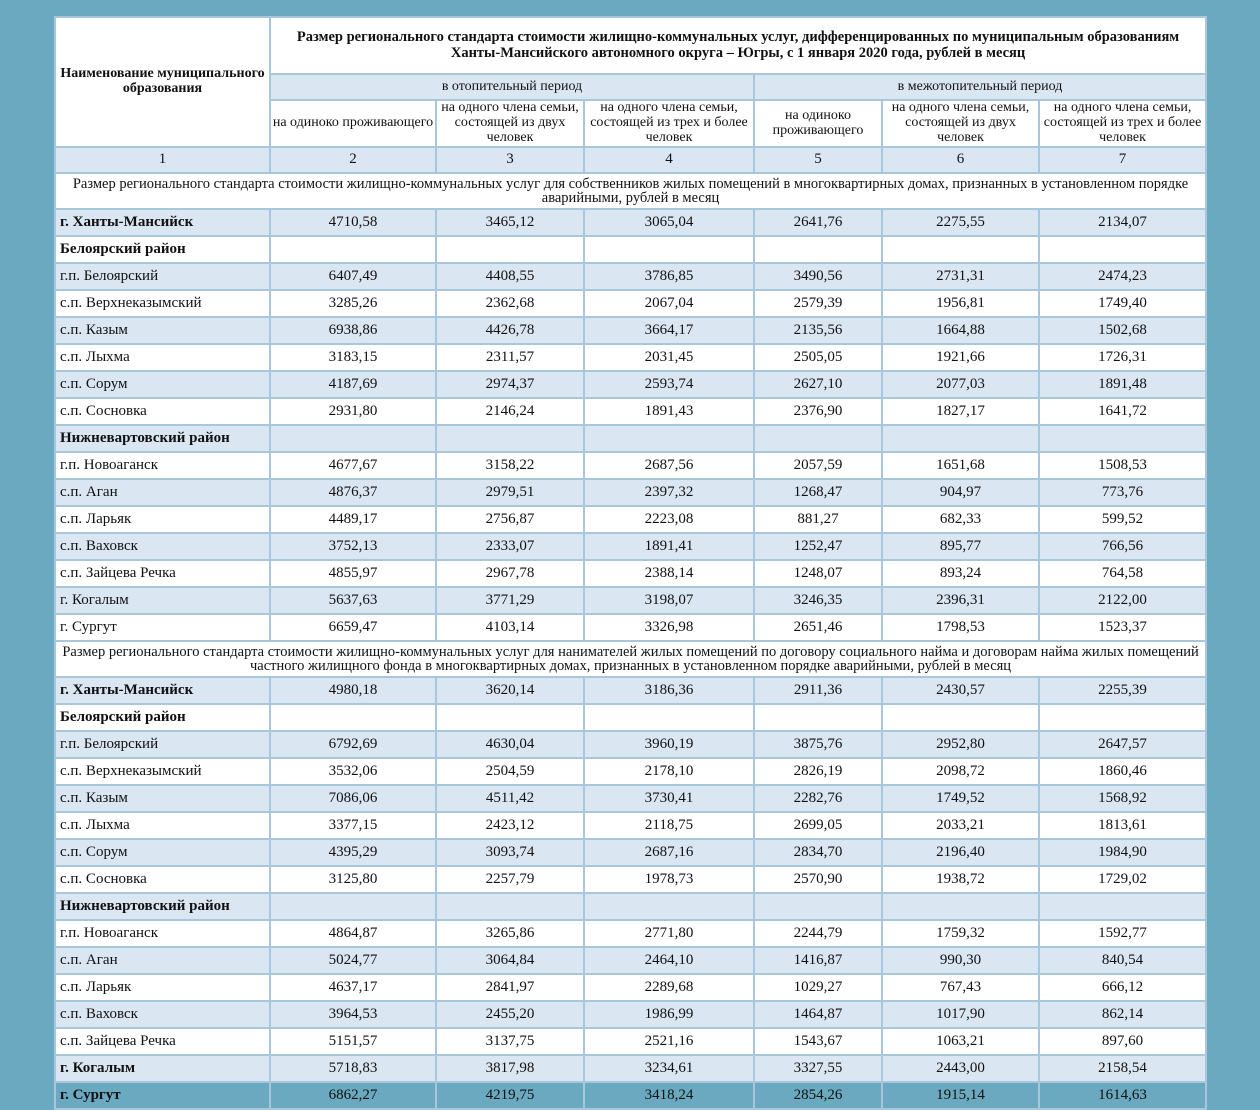 Image resolution: width=1260 pixels, height=1110 pixels. I want to click on heating-period-header: в отопительный период, so click(512, 87).